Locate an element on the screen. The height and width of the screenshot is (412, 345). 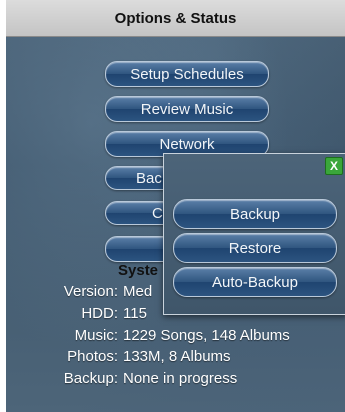
close-icon: X is located at coordinates (334, 166).